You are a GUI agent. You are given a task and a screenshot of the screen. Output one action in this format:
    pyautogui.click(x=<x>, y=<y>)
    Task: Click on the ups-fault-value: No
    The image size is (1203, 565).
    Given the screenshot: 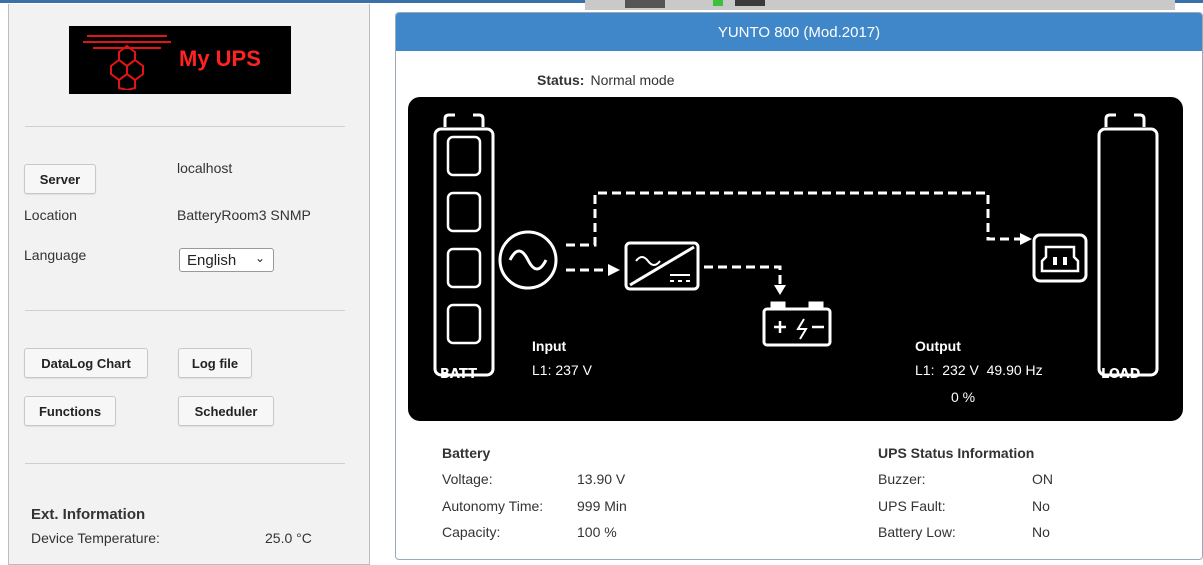 What is the action you would take?
    pyautogui.click(x=1041, y=506)
    